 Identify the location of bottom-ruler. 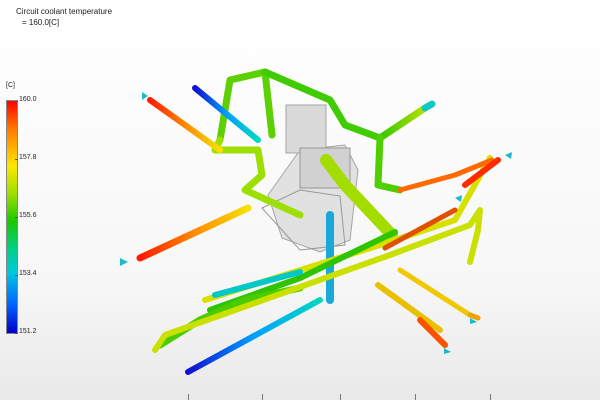
(300, 397).